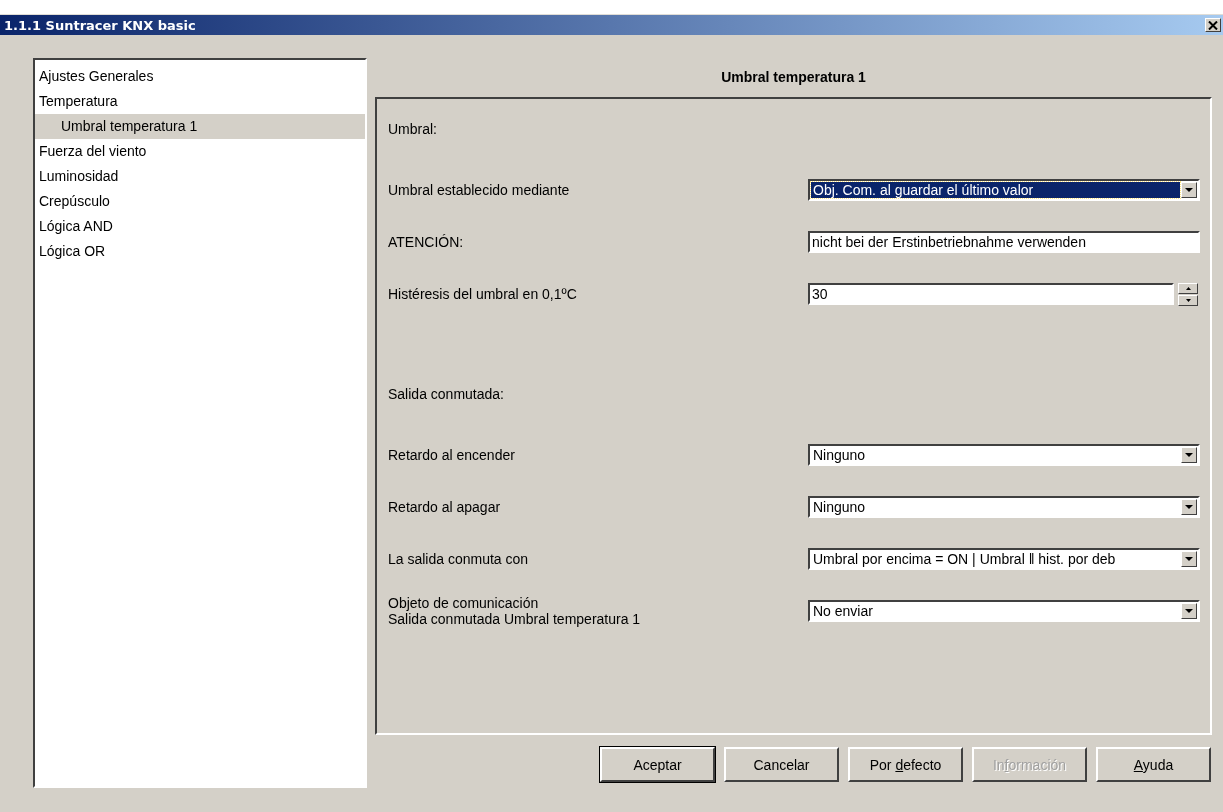 The height and width of the screenshot is (812, 1223). Describe the element at coordinates (657, 764) in the screenshot. I see `dialog-button: Aceptar` at that location.